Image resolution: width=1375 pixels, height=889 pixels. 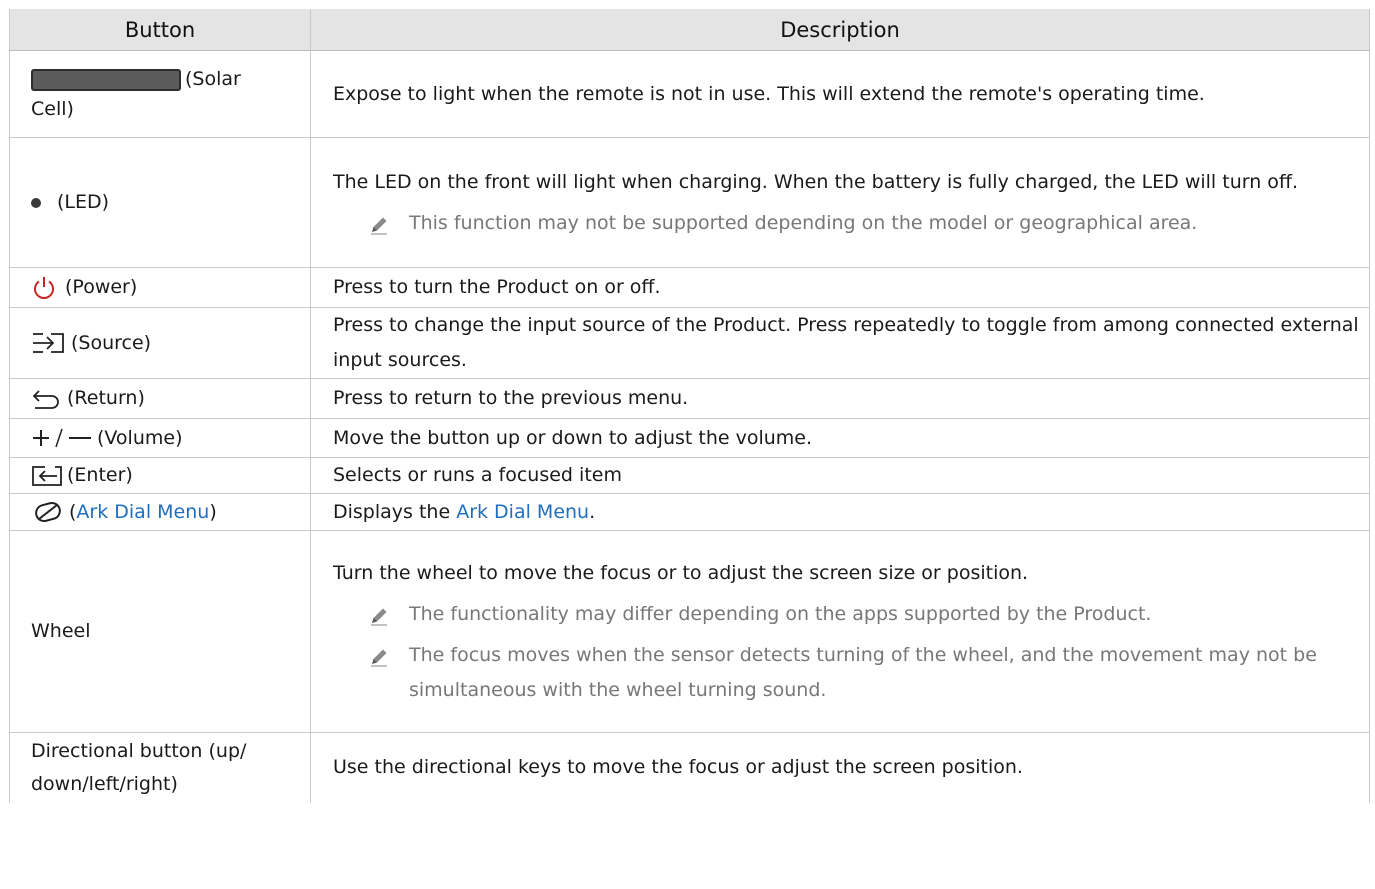 I want to click on description-suffix: ., so click(x=592, y=511).